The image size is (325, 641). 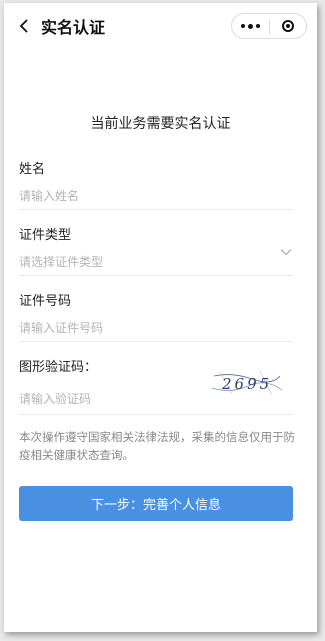 I want to click on name-label: 姓名, so click(x=32, y=169).